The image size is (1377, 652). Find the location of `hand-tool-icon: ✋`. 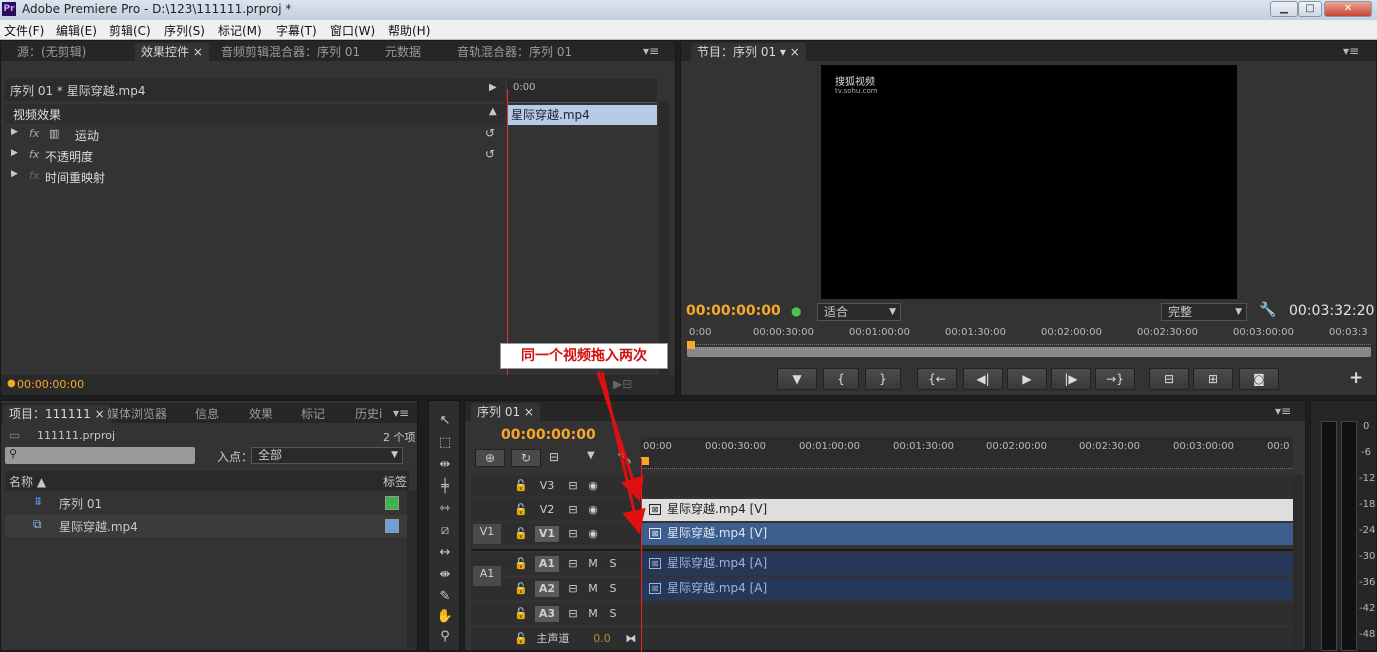

hand-tool-icon: ✋ is located at coordinates (445, 618).